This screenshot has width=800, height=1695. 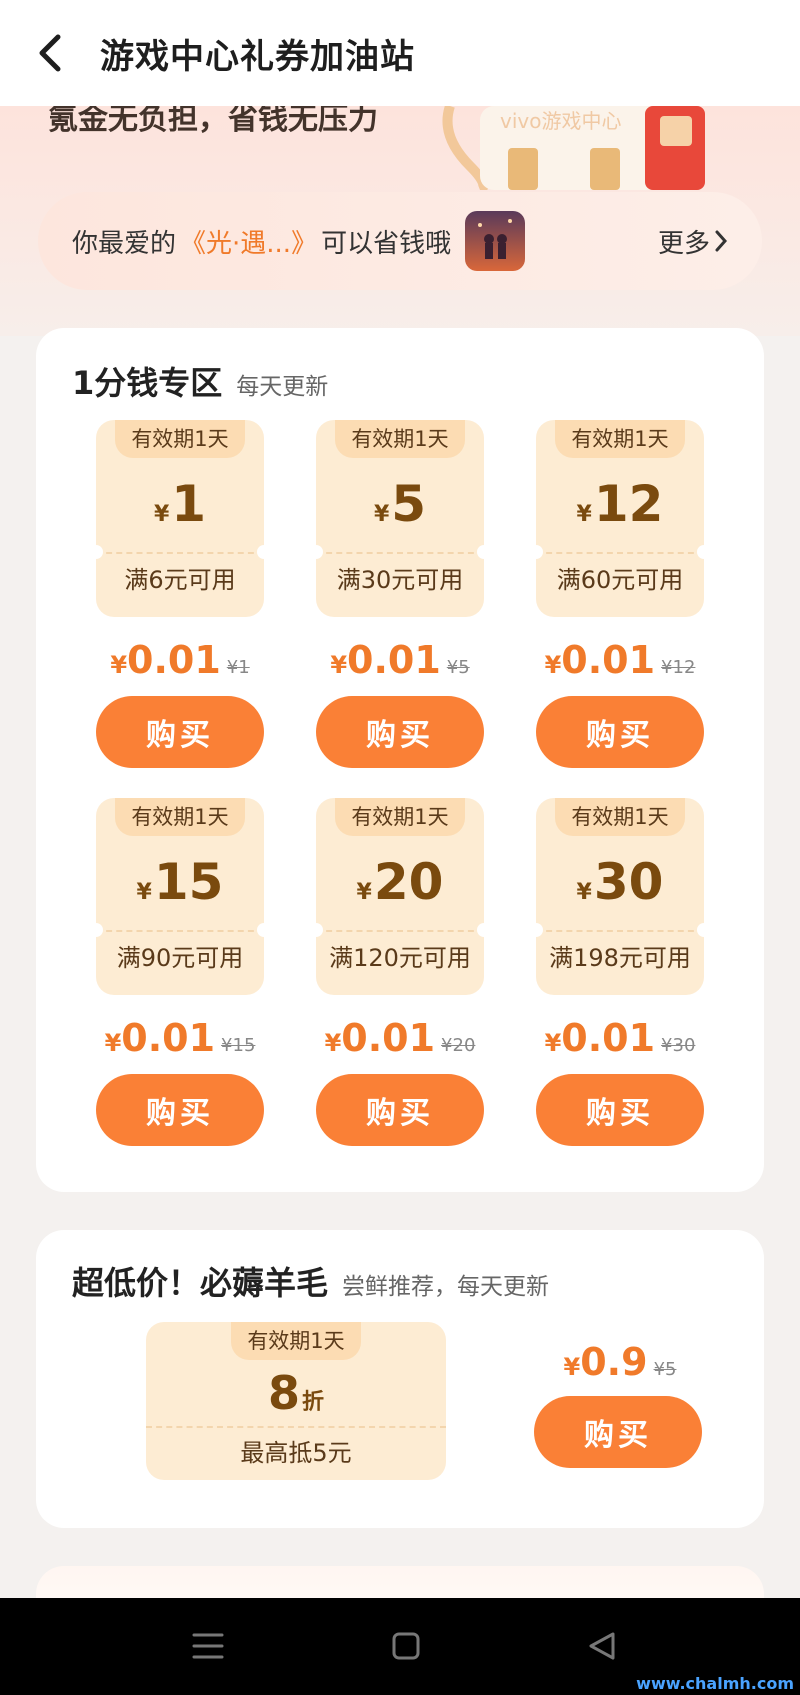 I want to click on coupon-condition: 满198元可用, so click(x=620, y=958).